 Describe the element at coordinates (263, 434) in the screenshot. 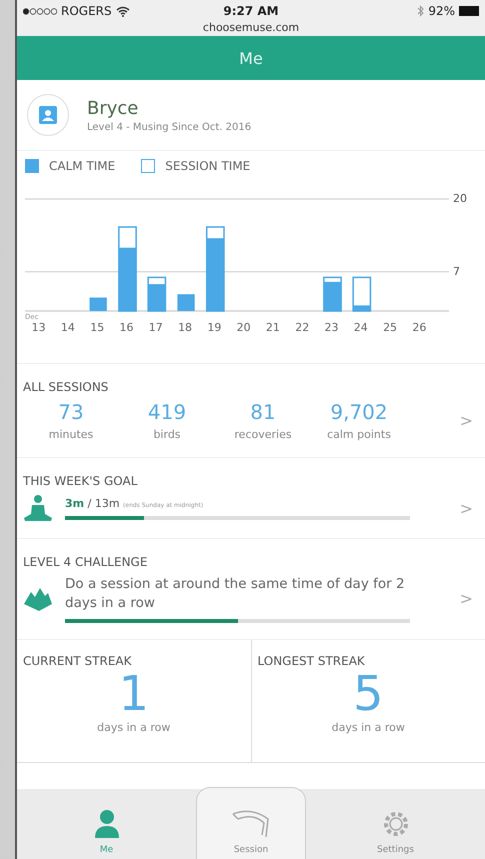

I see `stat-label: recoveries` at that location.